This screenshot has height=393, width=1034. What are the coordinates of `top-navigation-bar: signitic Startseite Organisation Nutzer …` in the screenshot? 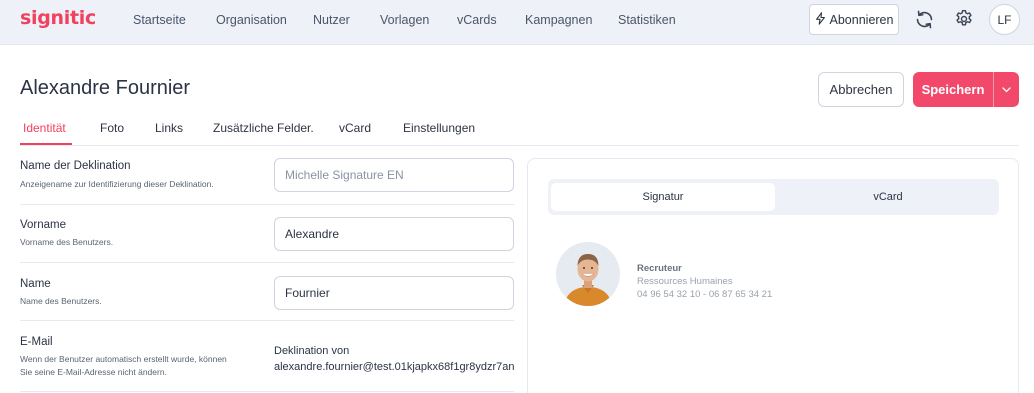 It's located at (517, 22).